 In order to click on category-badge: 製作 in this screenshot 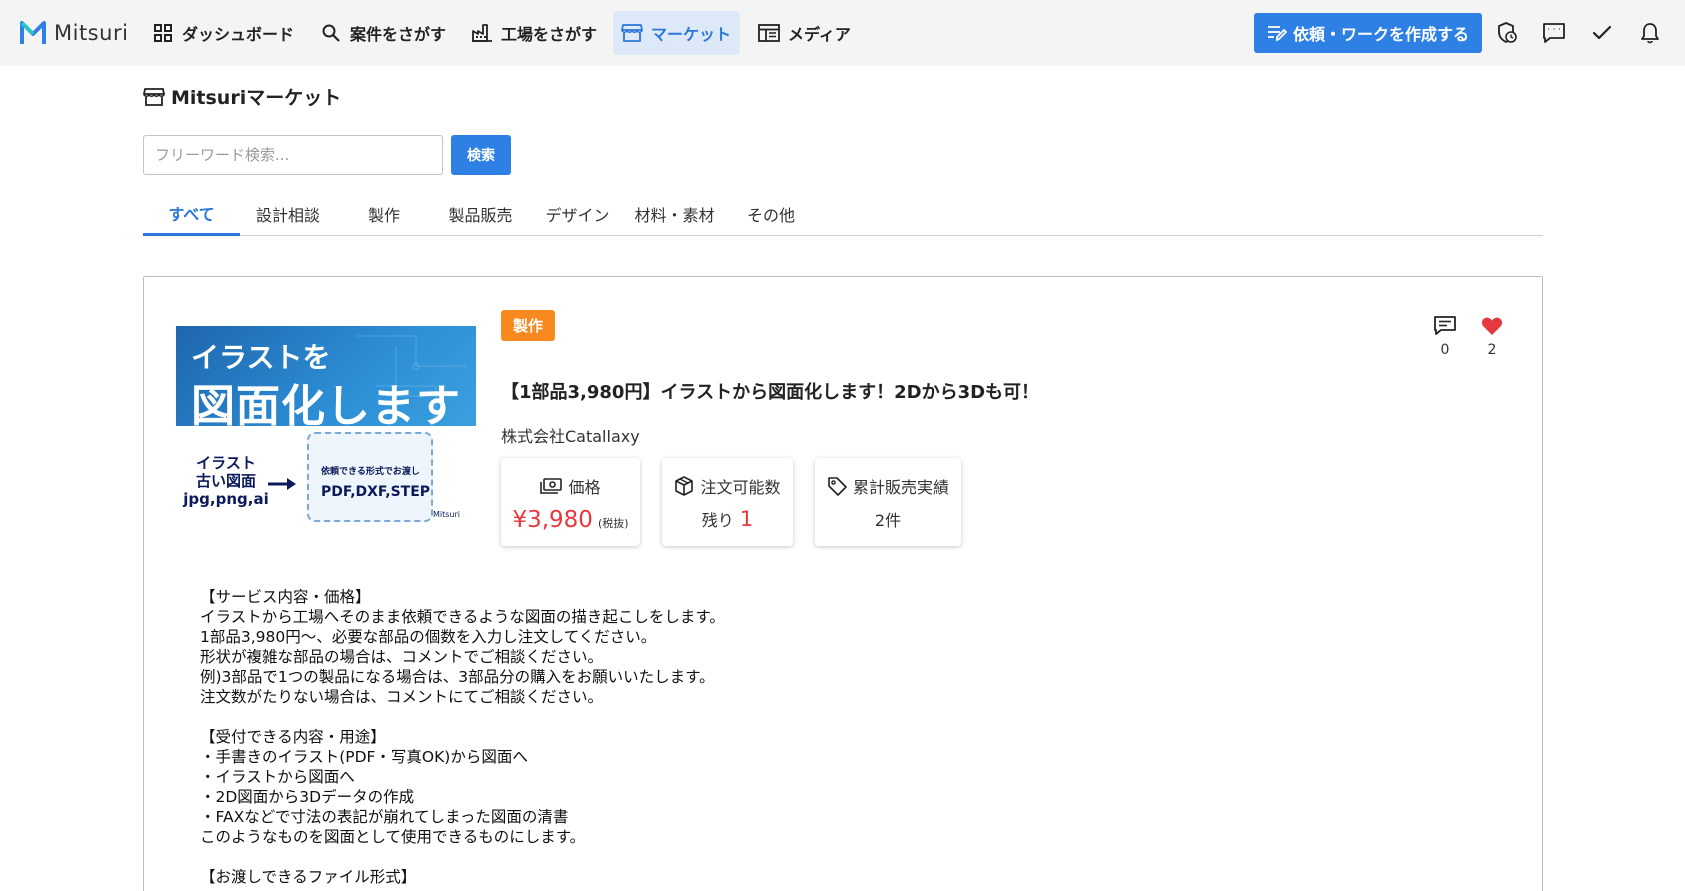, I will do `click(528, 325)`.